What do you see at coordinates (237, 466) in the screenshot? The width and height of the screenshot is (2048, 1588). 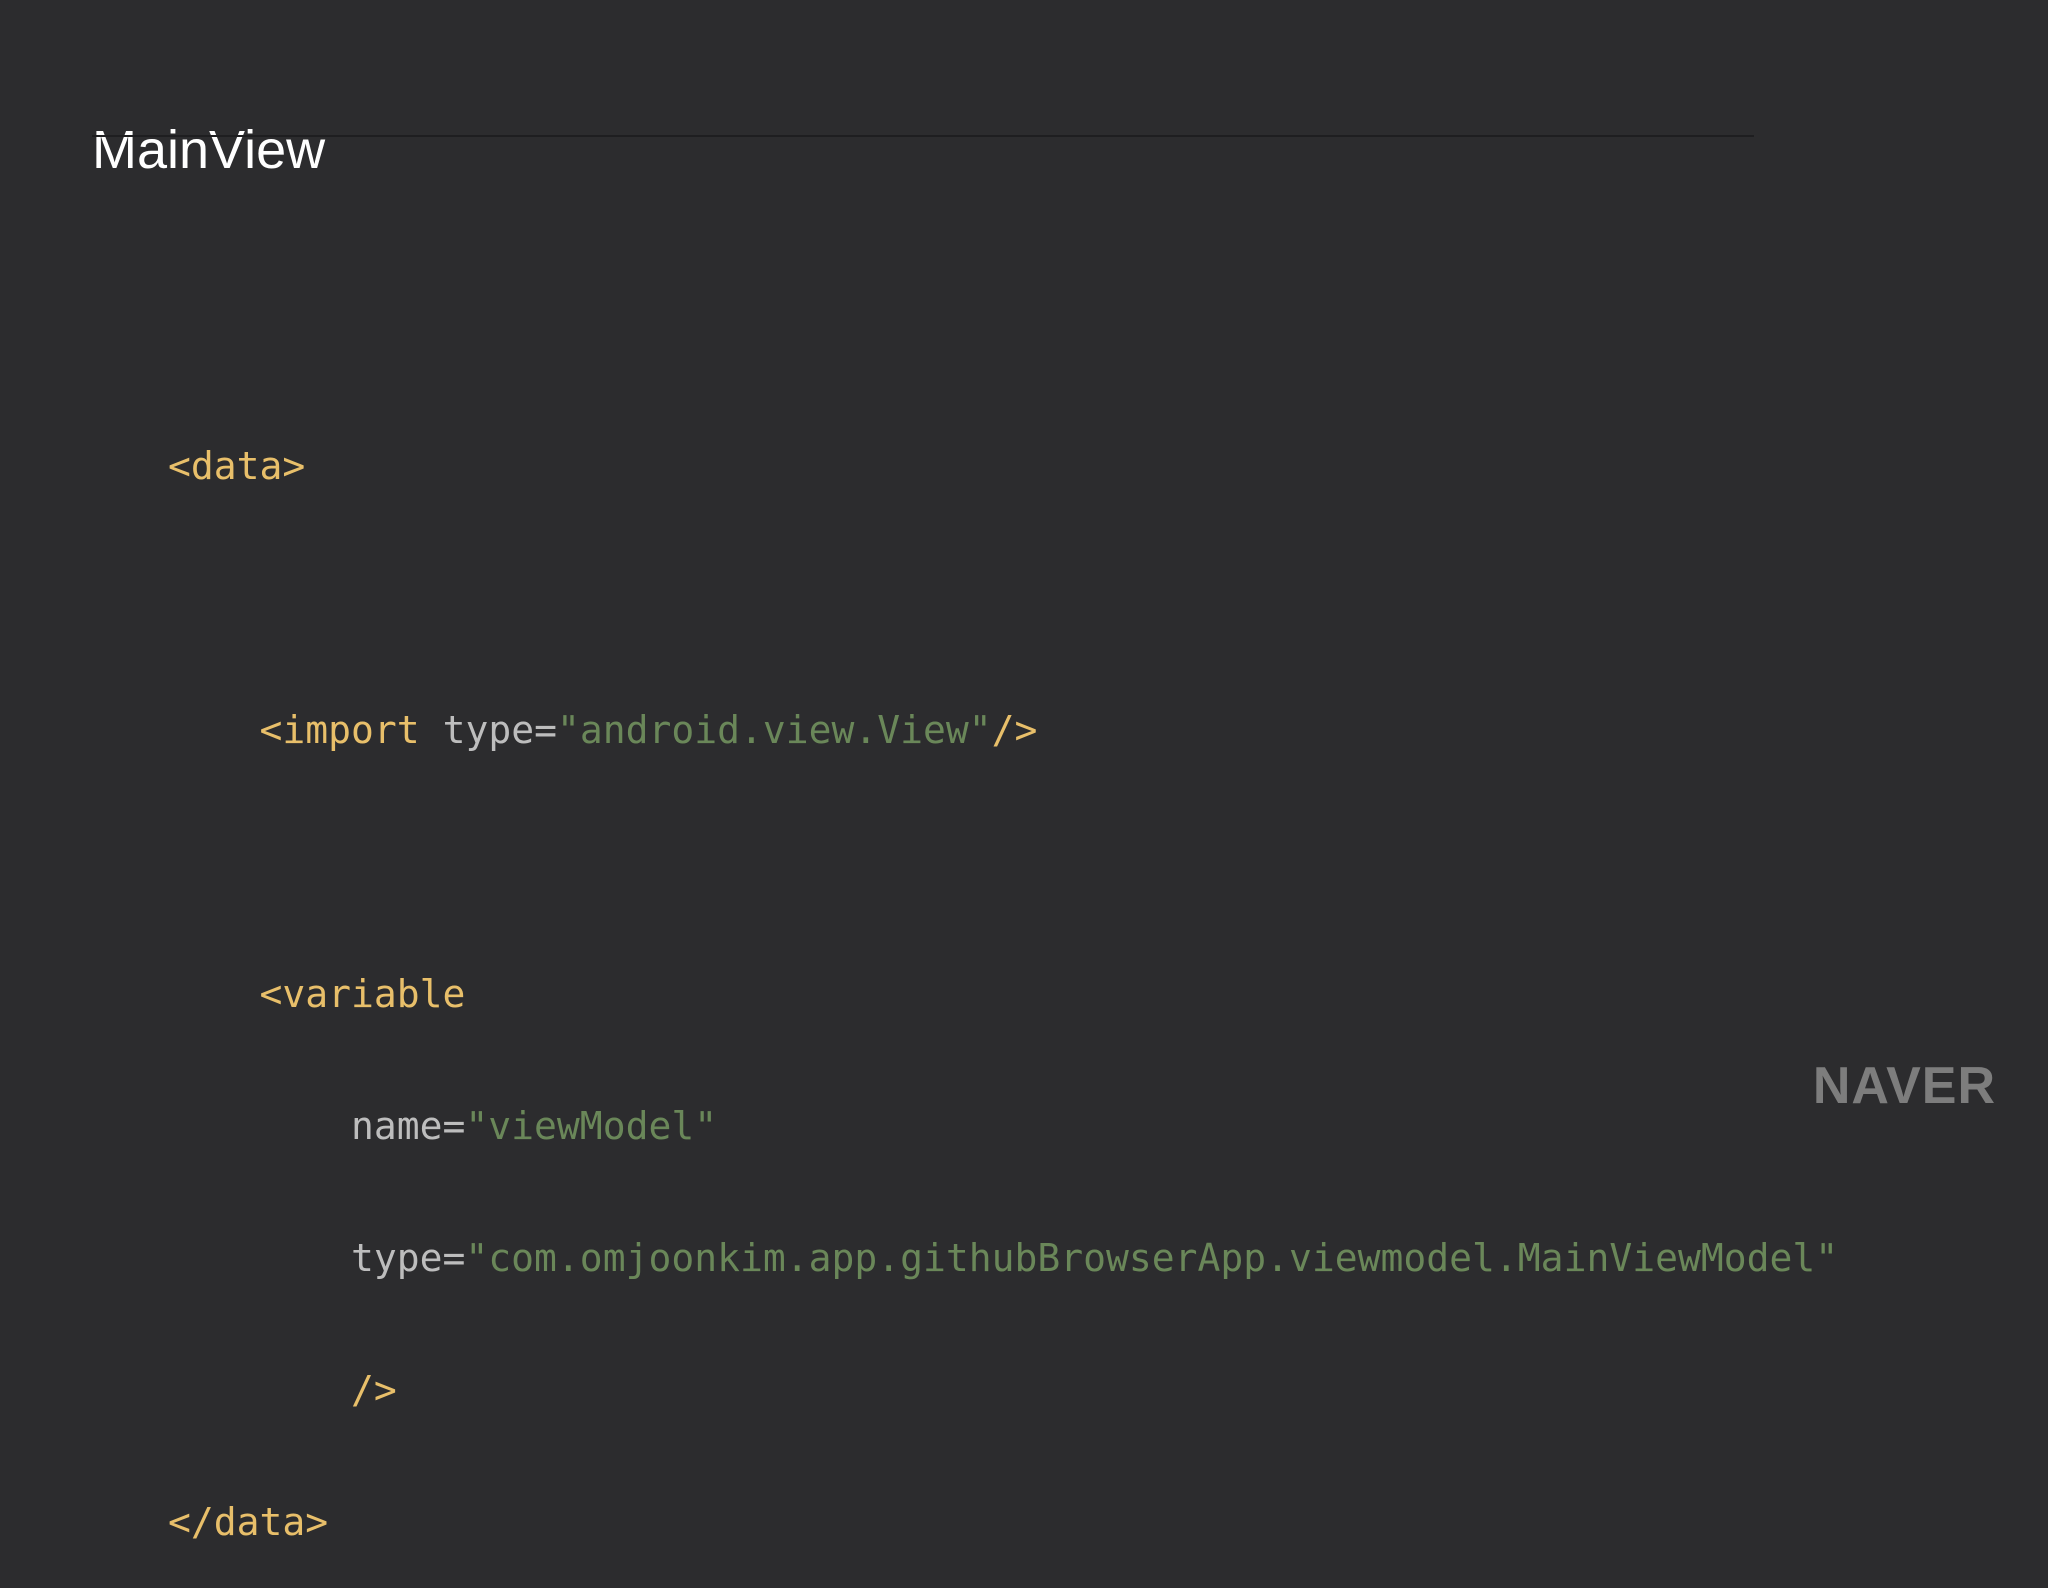 I see `code-tag: <data>` at bounding box center [237, 466].